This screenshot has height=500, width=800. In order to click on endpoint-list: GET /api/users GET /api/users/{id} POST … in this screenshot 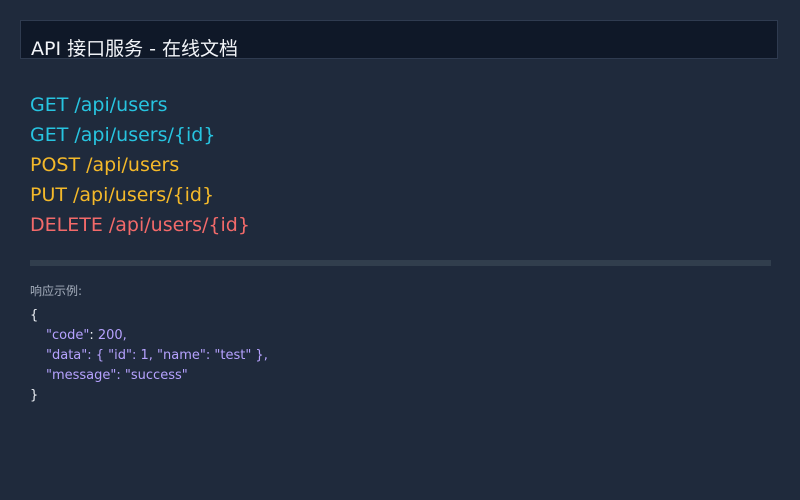, I will do `click(140, 165)`.